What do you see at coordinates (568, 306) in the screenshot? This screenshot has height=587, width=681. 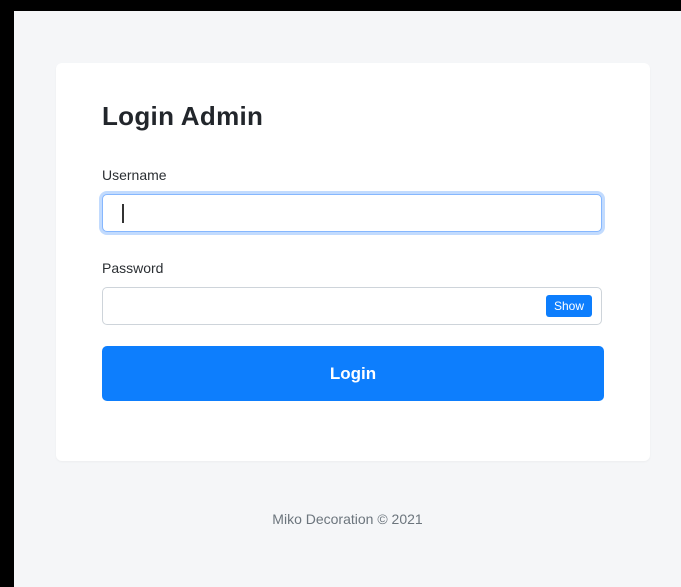 I see `show-password-button: Show` at bounding box center [568, 306].